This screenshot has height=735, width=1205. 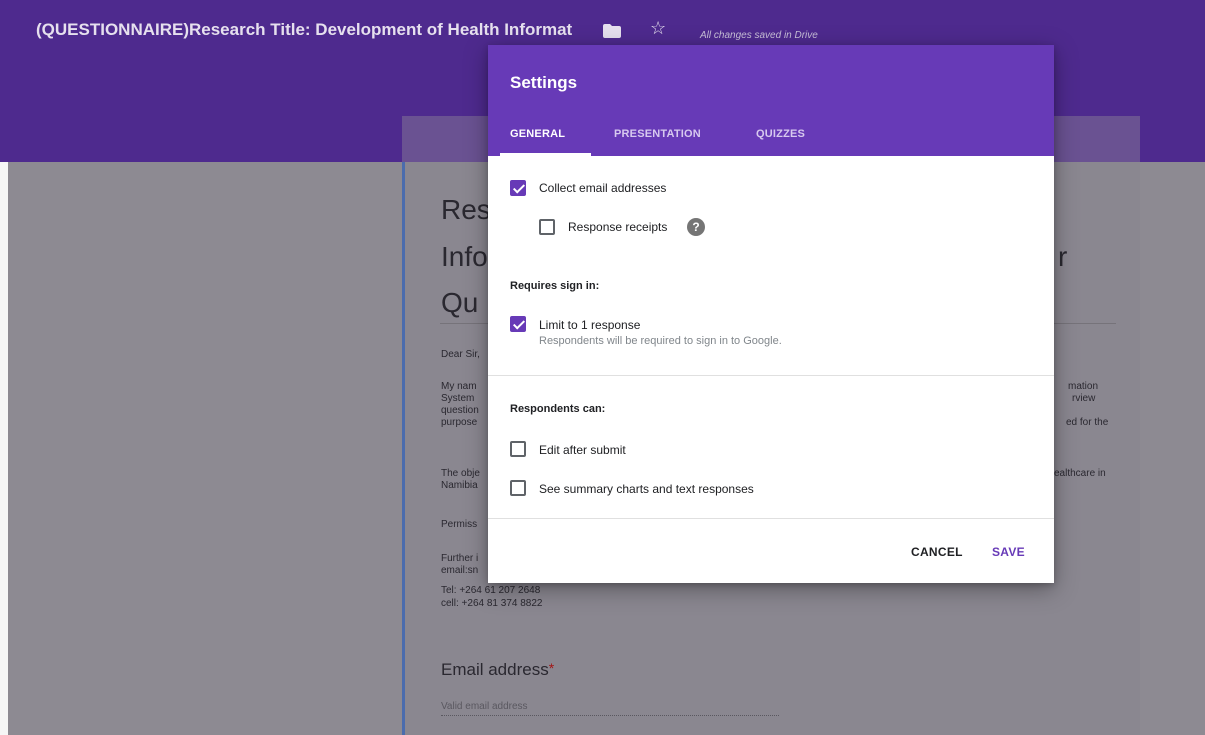 What do you see at coordinates (460, 302) in the screenshot?
I see `form-title-fragment: Qu` at bounding box center [460, 302].